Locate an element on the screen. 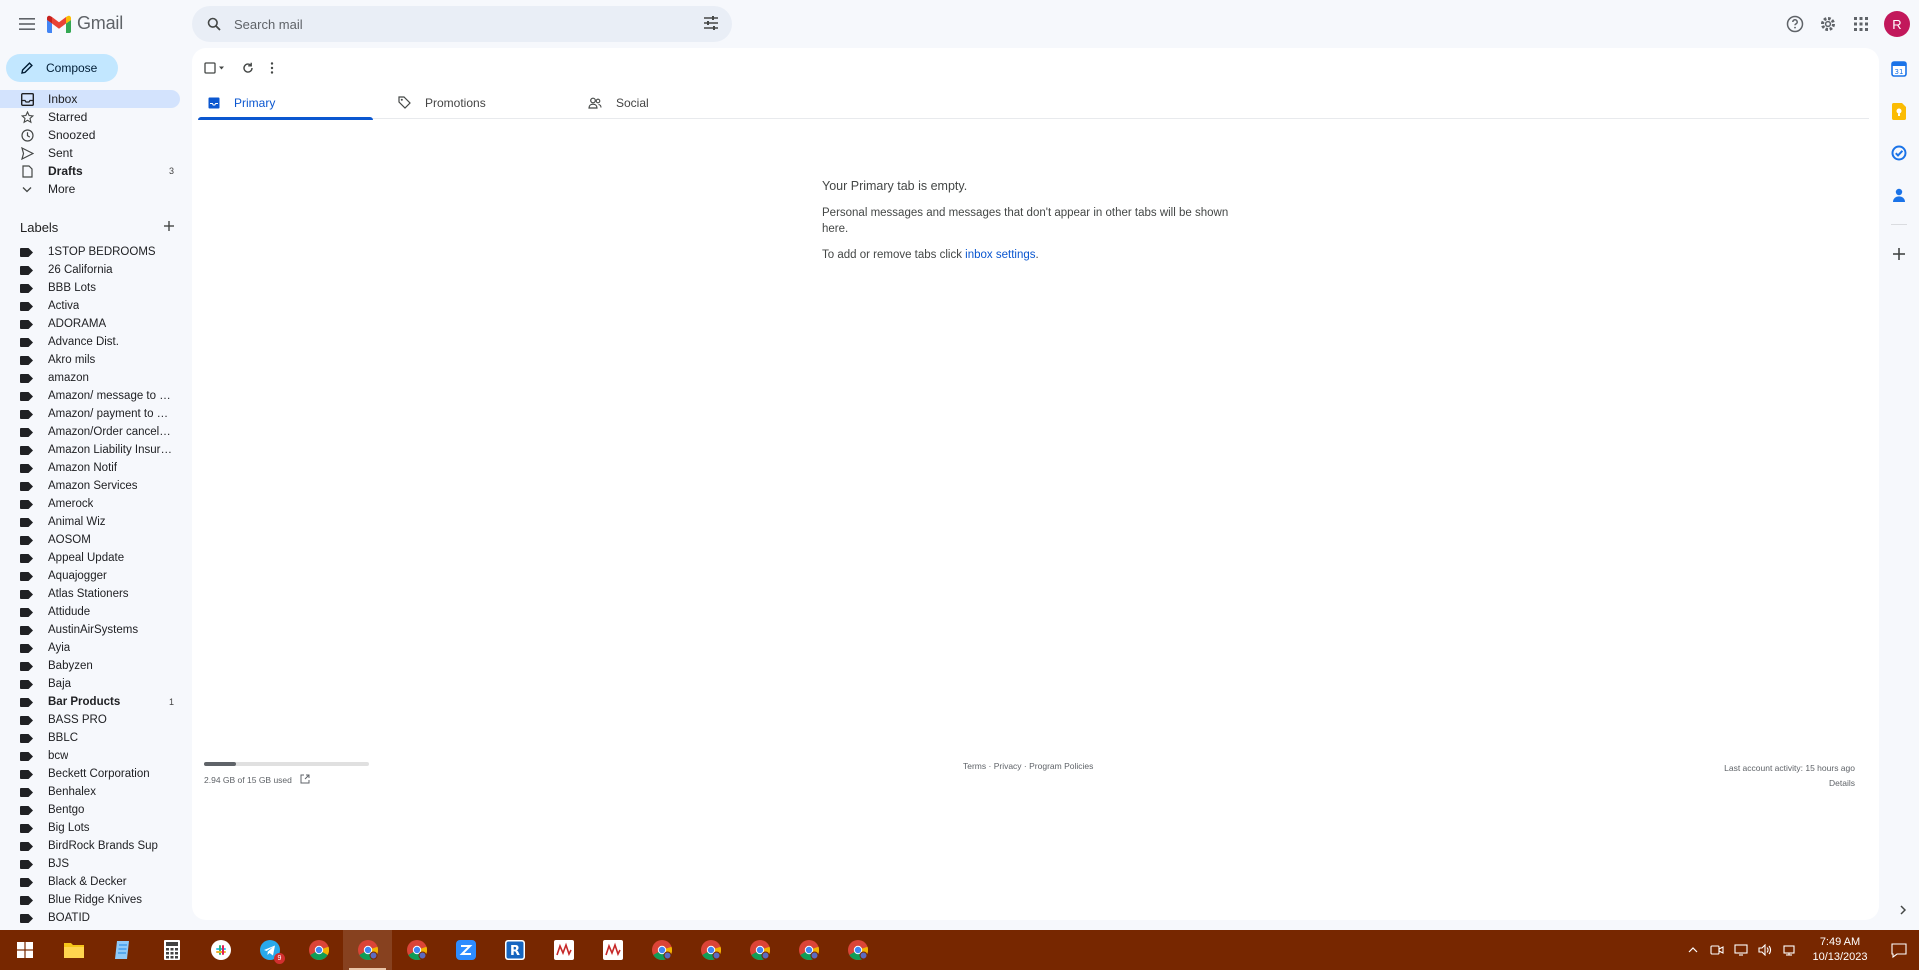 The image size is (1919, 970). taskbar-app-chrome is located at coordinates (318, 950).